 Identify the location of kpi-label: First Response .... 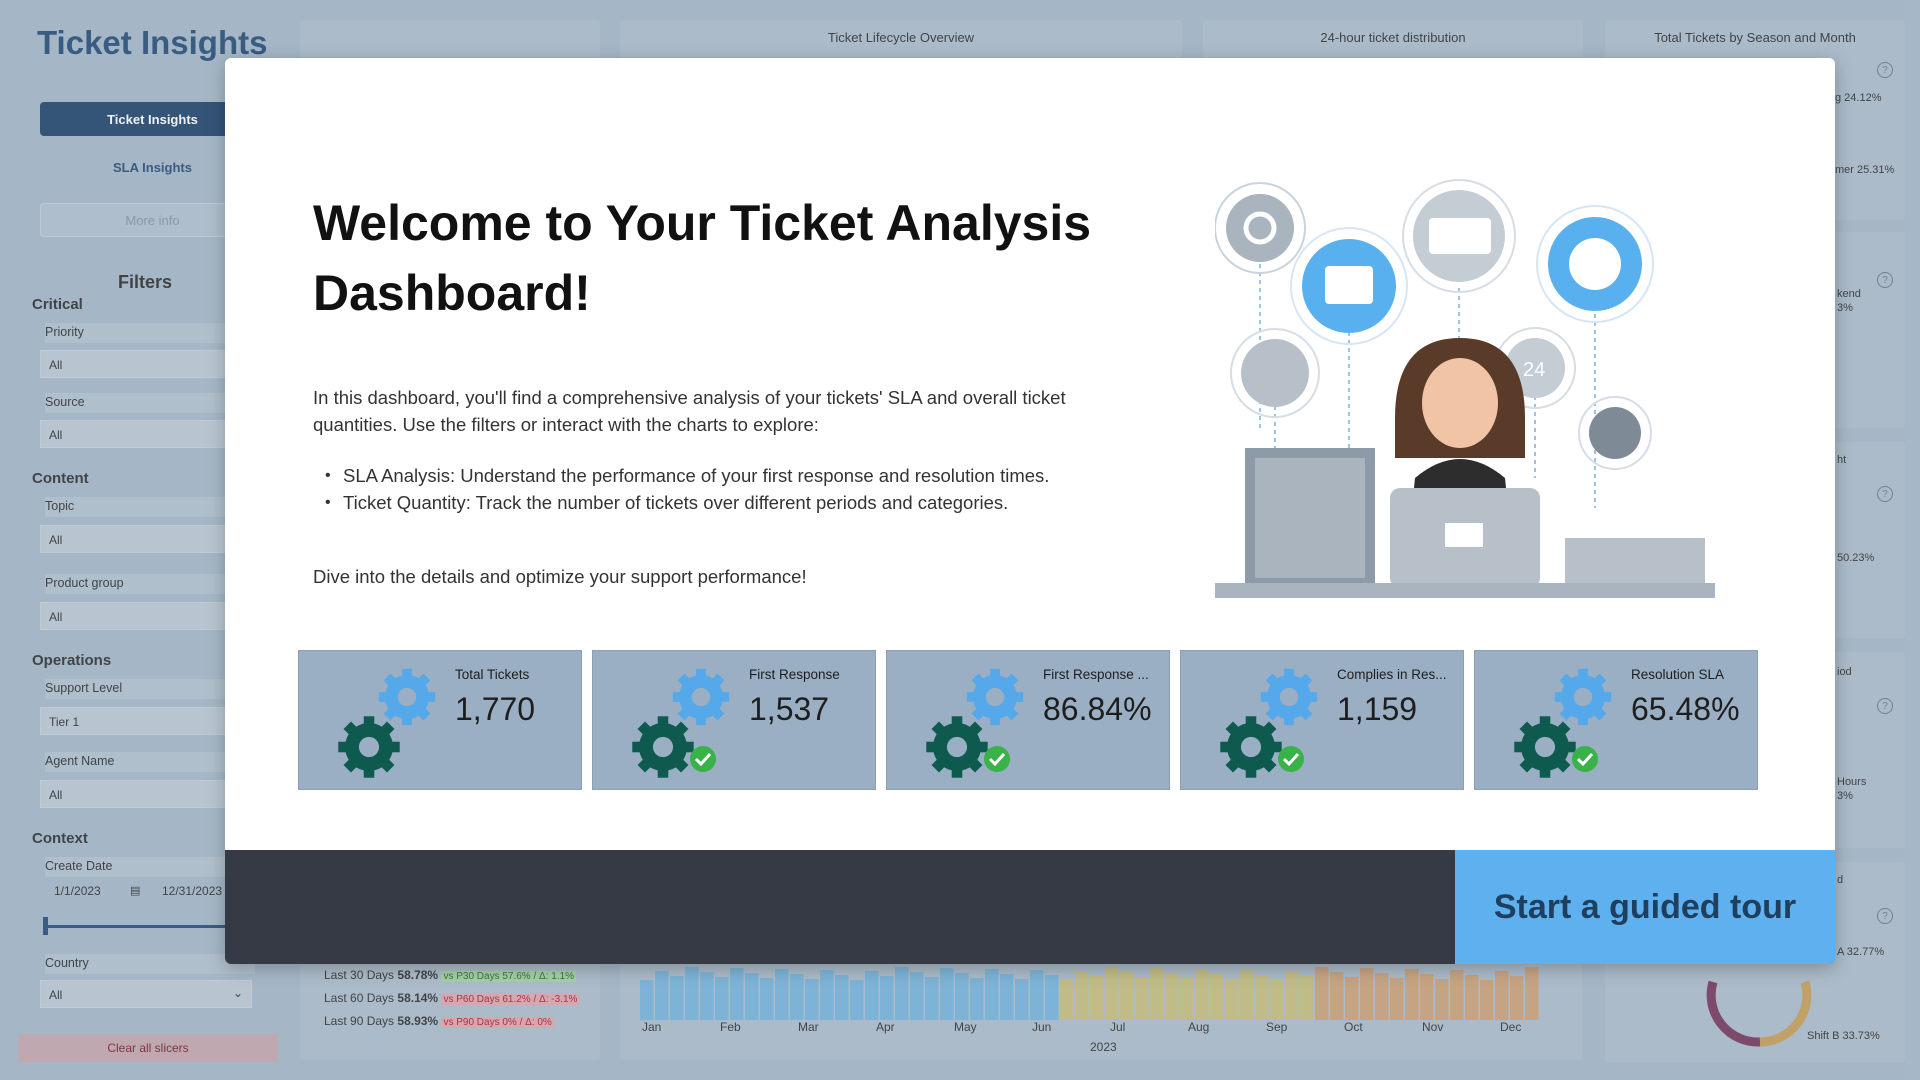
(1096, 674).